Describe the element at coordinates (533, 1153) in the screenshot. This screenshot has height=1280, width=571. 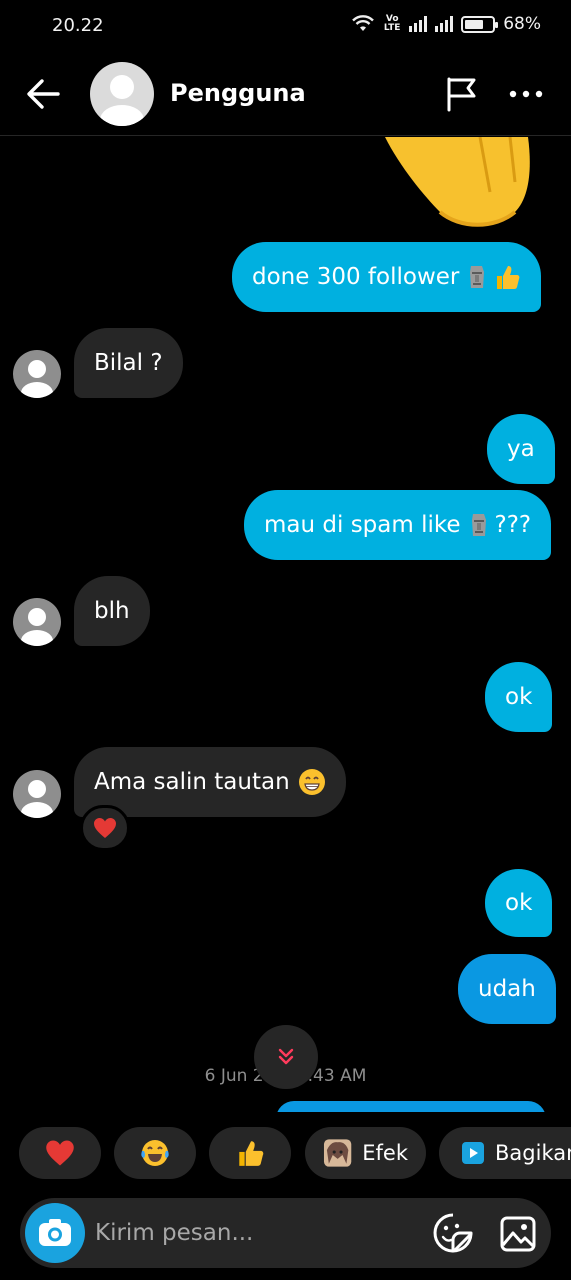
I see `chip-label: Bagikan` at that location.